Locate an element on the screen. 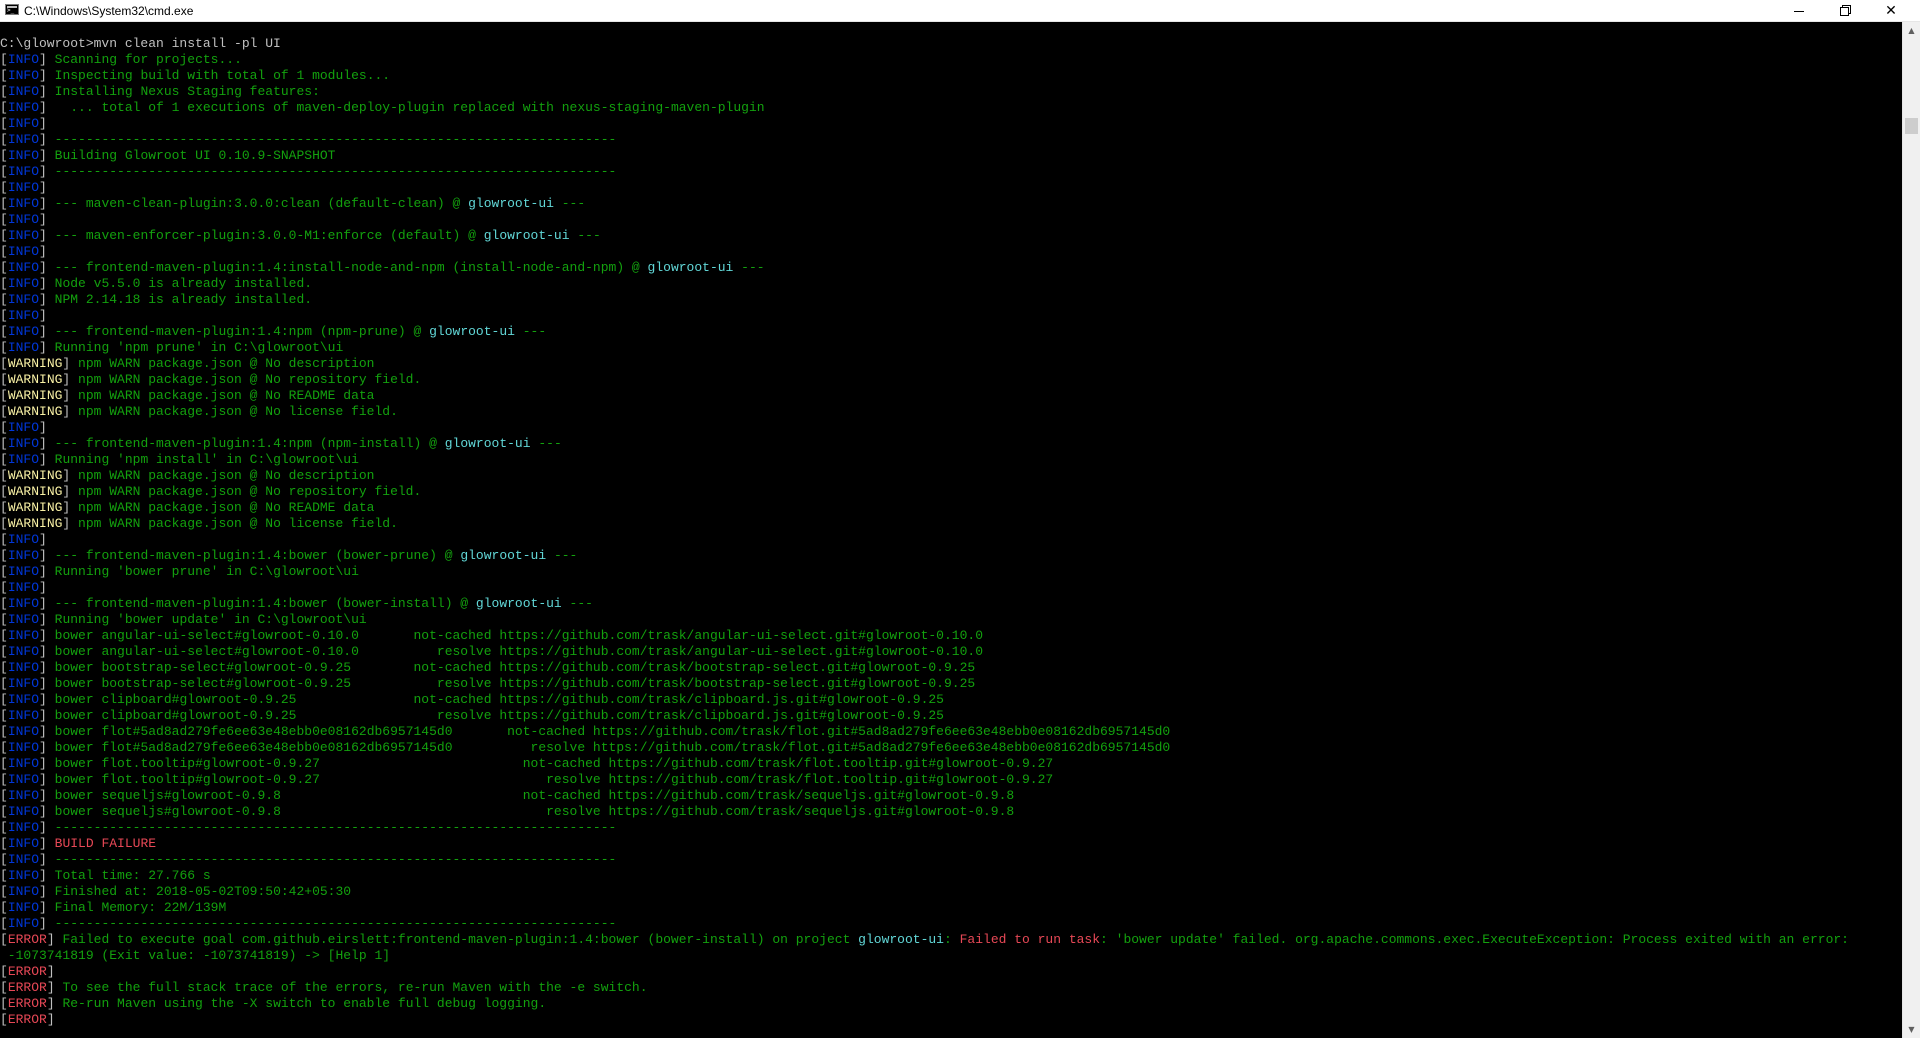  console-text: WARNING is located at coordinates (35, 379).